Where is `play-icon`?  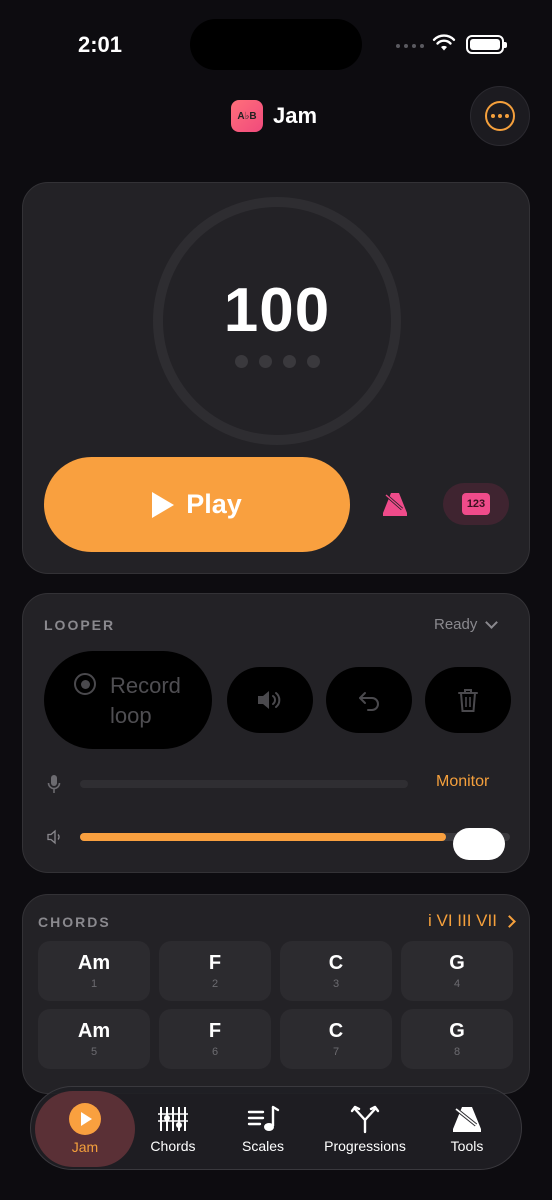 play-icon is located at coordinates (163, 504).